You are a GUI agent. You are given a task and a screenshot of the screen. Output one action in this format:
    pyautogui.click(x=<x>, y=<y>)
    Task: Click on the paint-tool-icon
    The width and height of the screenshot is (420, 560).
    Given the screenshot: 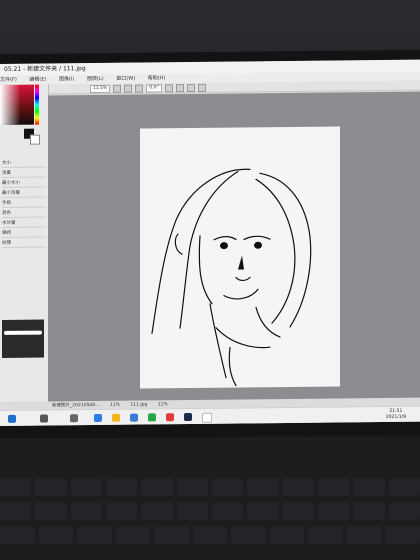 What is the action you would take?
    pyautogui.click(x=207, y=417)
    